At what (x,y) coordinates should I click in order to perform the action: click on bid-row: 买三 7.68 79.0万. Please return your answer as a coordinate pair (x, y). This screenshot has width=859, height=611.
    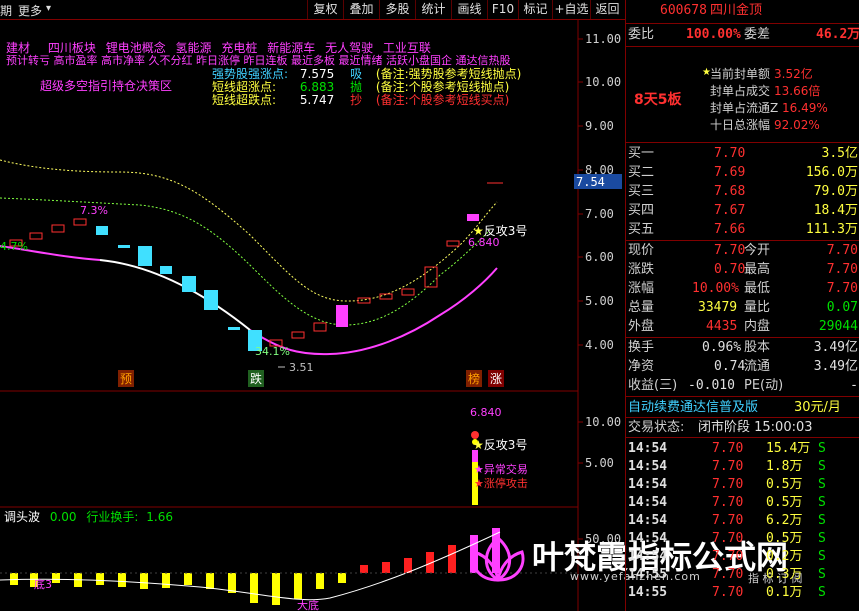
    Looking at the image, I should click on (742, 191).